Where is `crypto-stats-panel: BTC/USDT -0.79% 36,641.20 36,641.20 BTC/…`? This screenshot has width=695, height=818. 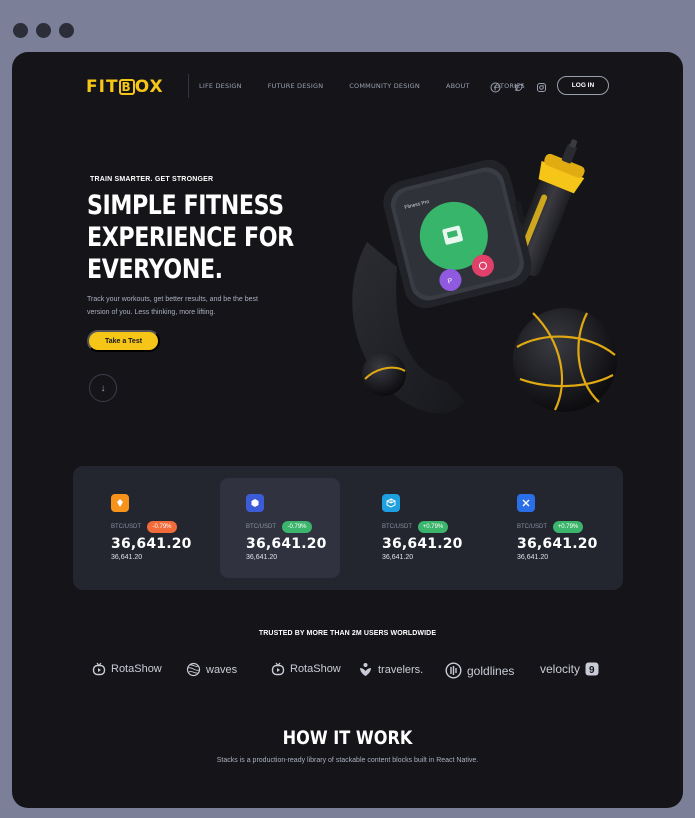
crypto-stats-panel: BTC/USDT -0.79% 36,641.20 36,641.20 BTC/… is located at coordinates (348, 528).